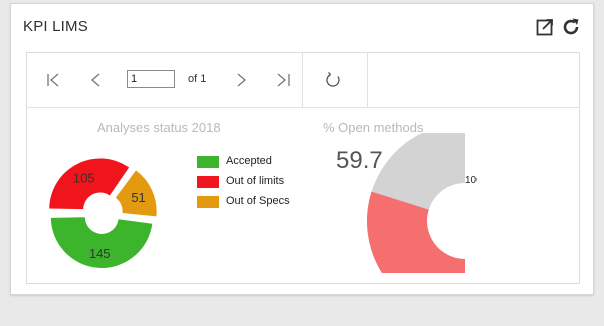  What do you see at coordinates (241, 80) in the screenshot?
I see `next-page-icon` at bounding box center [241, 80].